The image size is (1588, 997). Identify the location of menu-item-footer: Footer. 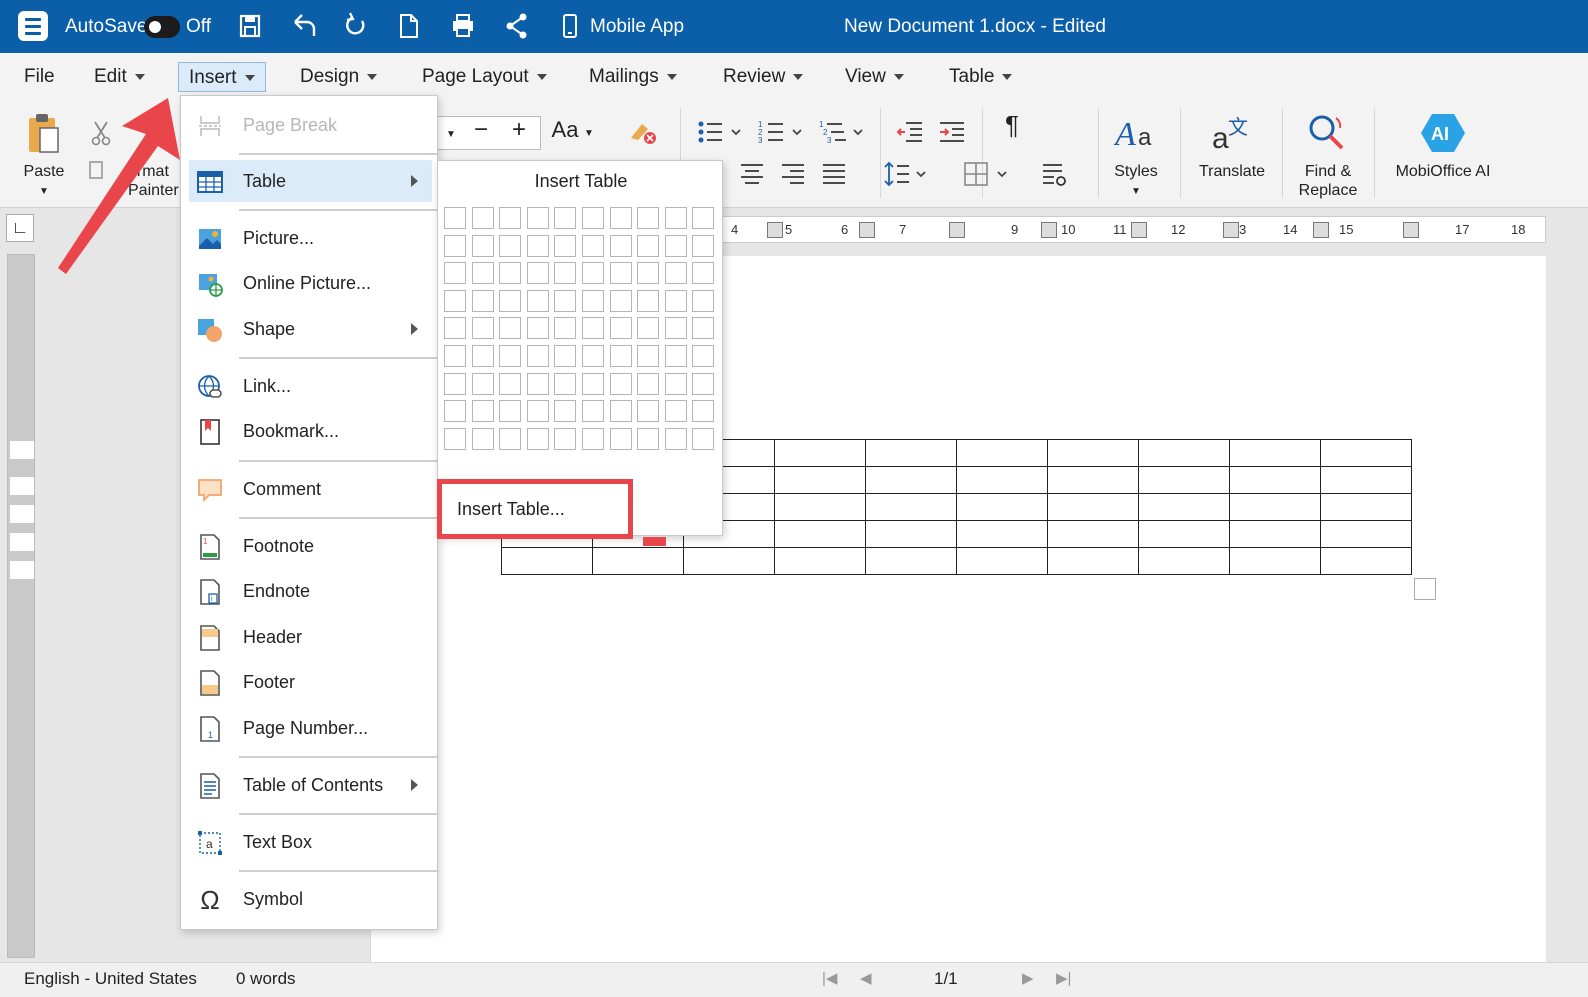
(310, 682).